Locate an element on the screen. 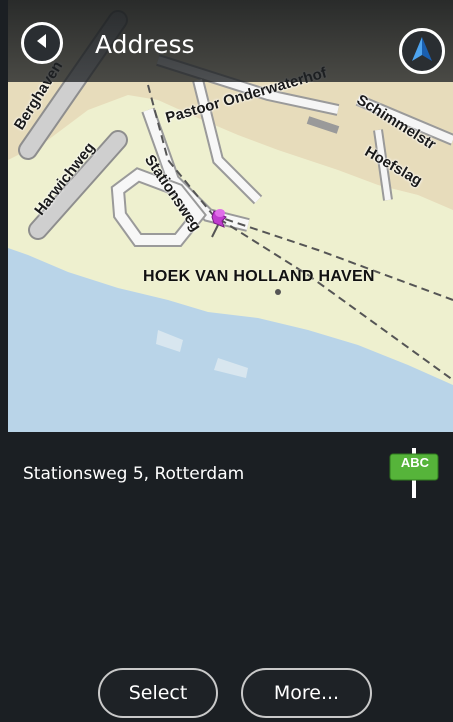 The width and height of the screenshot is (453, 722). address-text: Stationsweg 5, Rotterdam is located at coordinates (134, 474).